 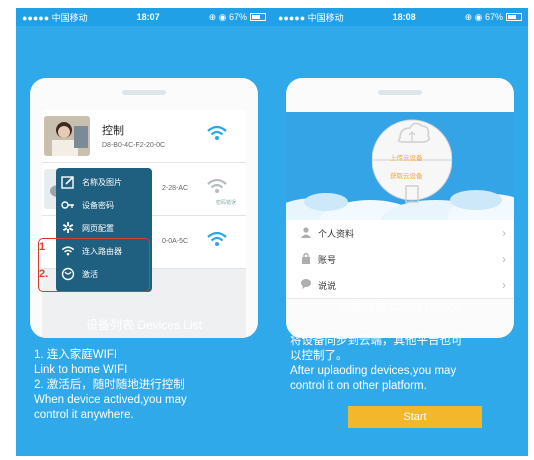 What do you see at coordinates (376, 341) in the screenshot?
I see `instruction-line: 将设备同步到云端，其他平台也可` at bounding box center [376, 341].